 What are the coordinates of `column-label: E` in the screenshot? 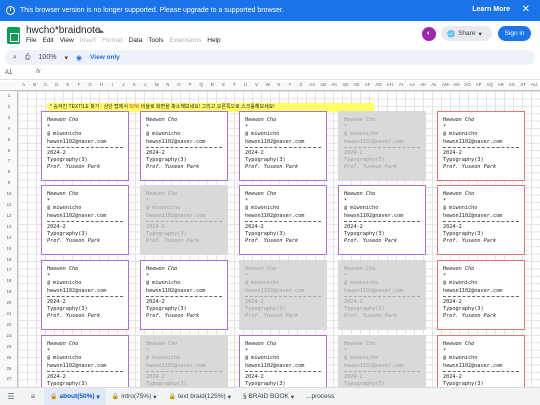 It's located at (67, 84).